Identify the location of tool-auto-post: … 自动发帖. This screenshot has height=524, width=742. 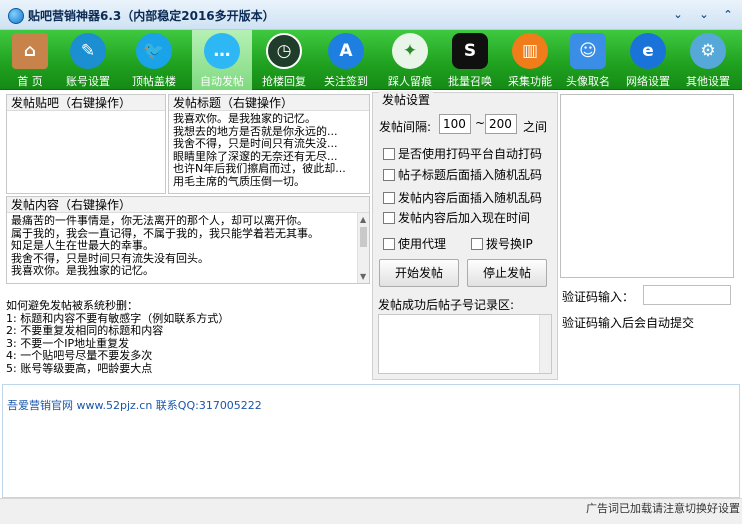
(222, 60).